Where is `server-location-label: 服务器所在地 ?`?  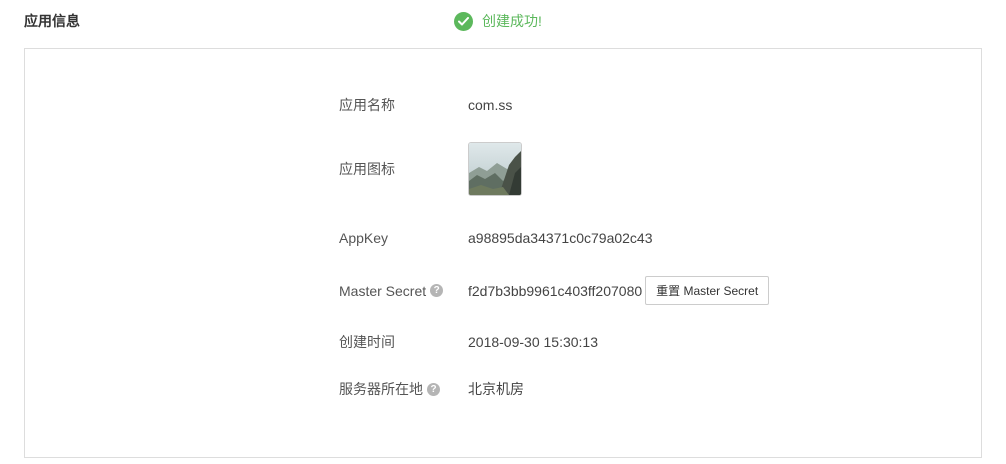
server-location-label: 服务器所在地 ? is located at coordinates (403, 389).